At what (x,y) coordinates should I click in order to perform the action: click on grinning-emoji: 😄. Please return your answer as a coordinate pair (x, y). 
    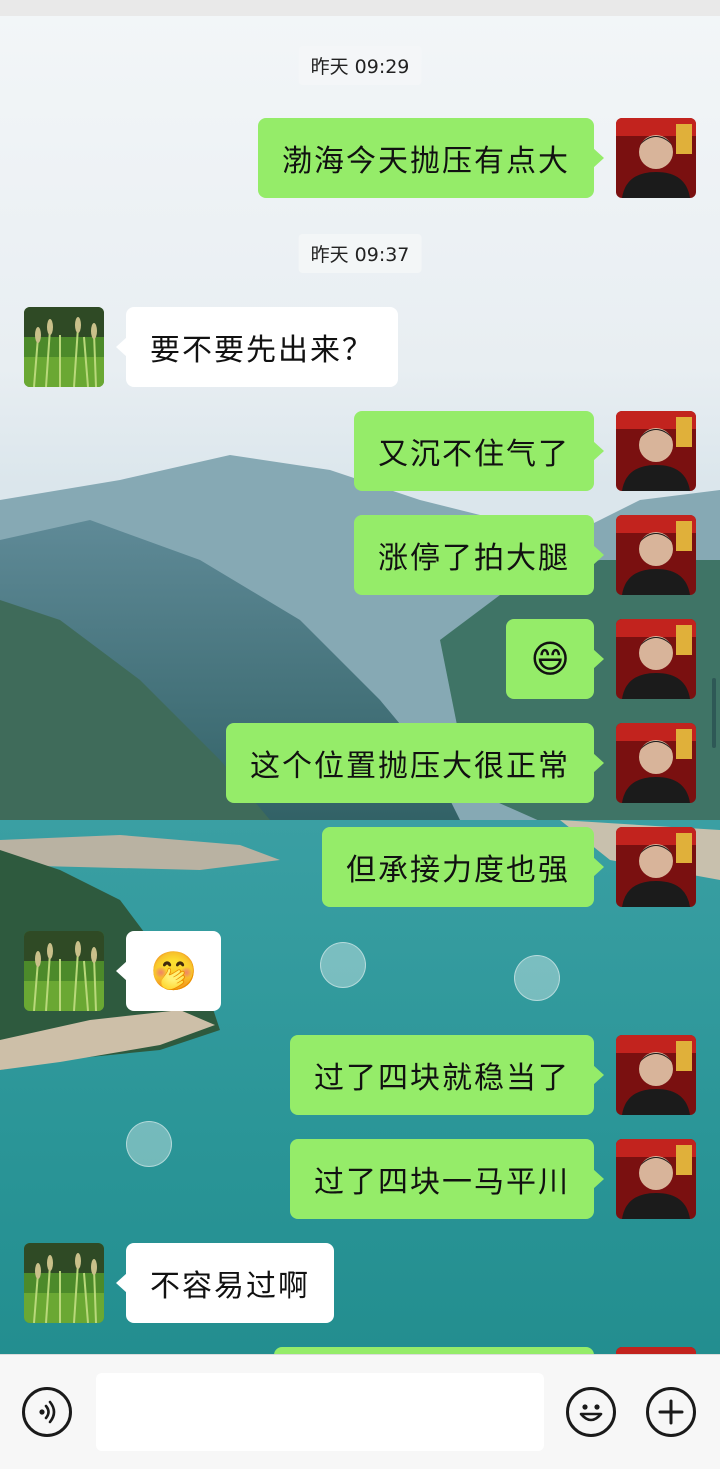
    Looking at the image, I should click on (550, 659).